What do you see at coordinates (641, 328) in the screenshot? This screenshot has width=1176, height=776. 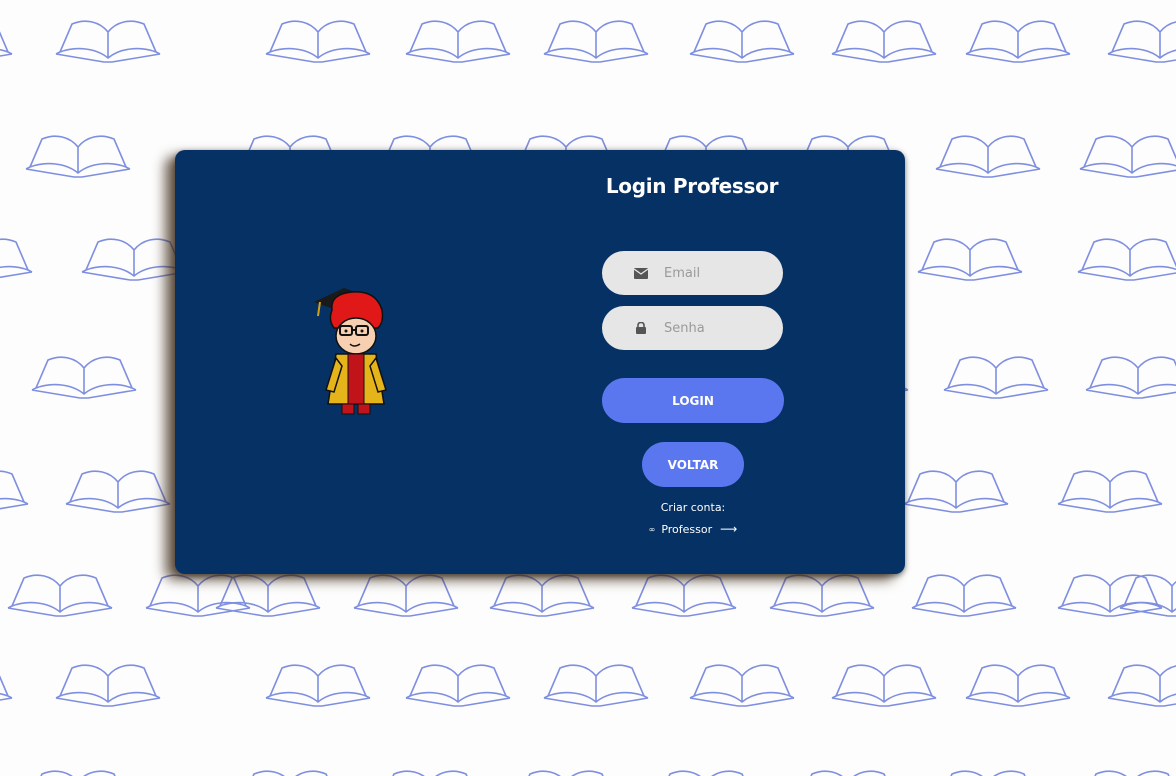 I see `lock-icon` at bounding box center [641, 328].